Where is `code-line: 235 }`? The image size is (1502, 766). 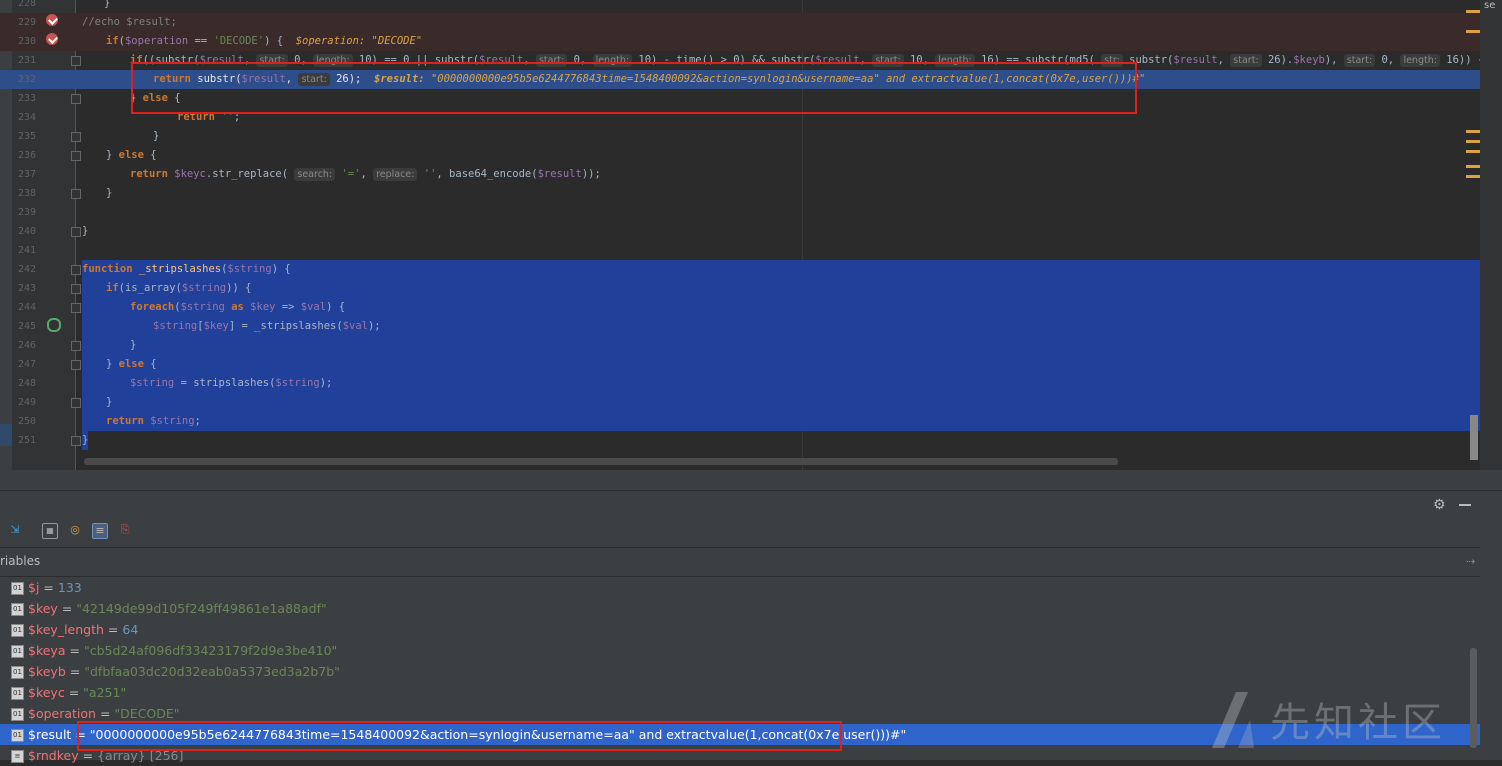
code-line: 235 } is located at coordinates (740, 136).